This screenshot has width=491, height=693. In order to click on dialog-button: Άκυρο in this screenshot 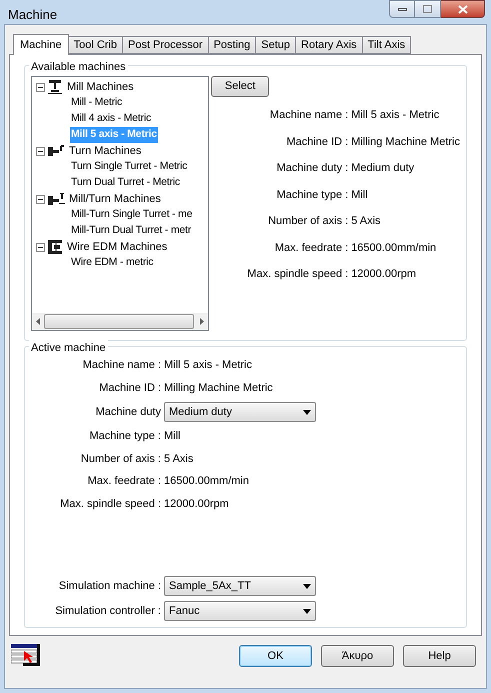, I will do `click(357, 656)`.